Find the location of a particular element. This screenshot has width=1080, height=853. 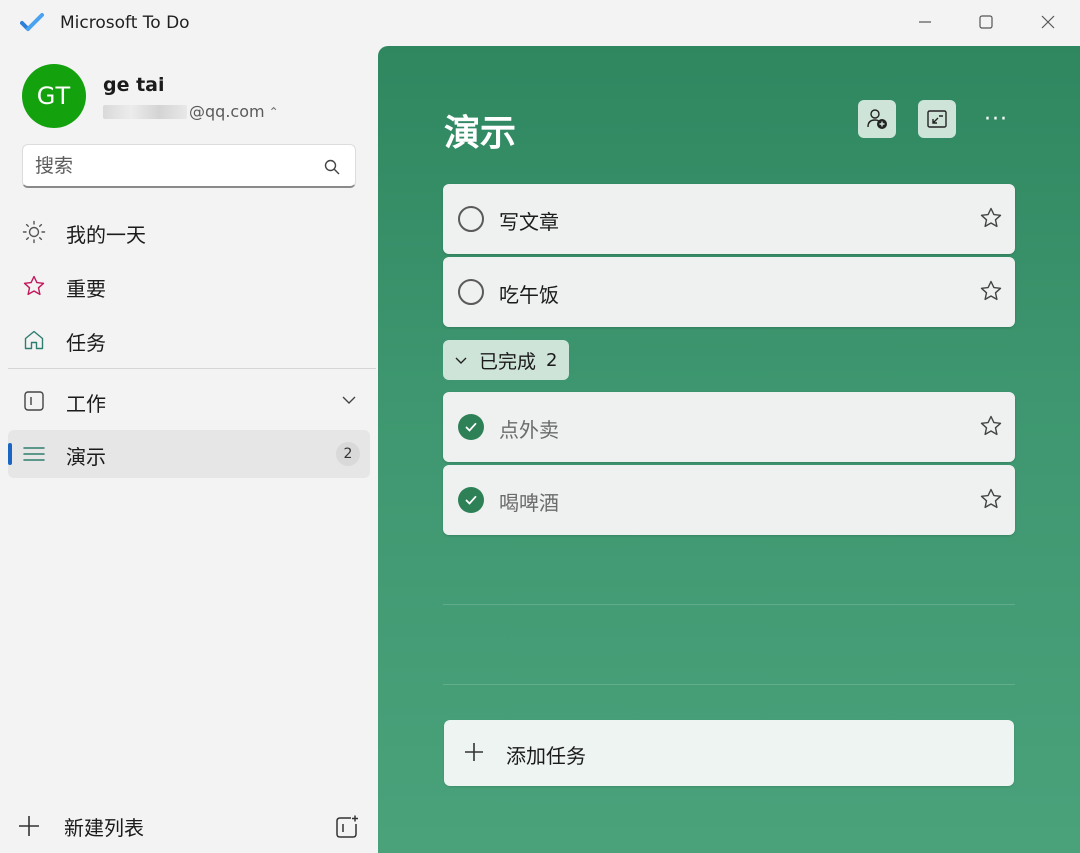

completed-count: 2 is located at coordinates (552, 360).